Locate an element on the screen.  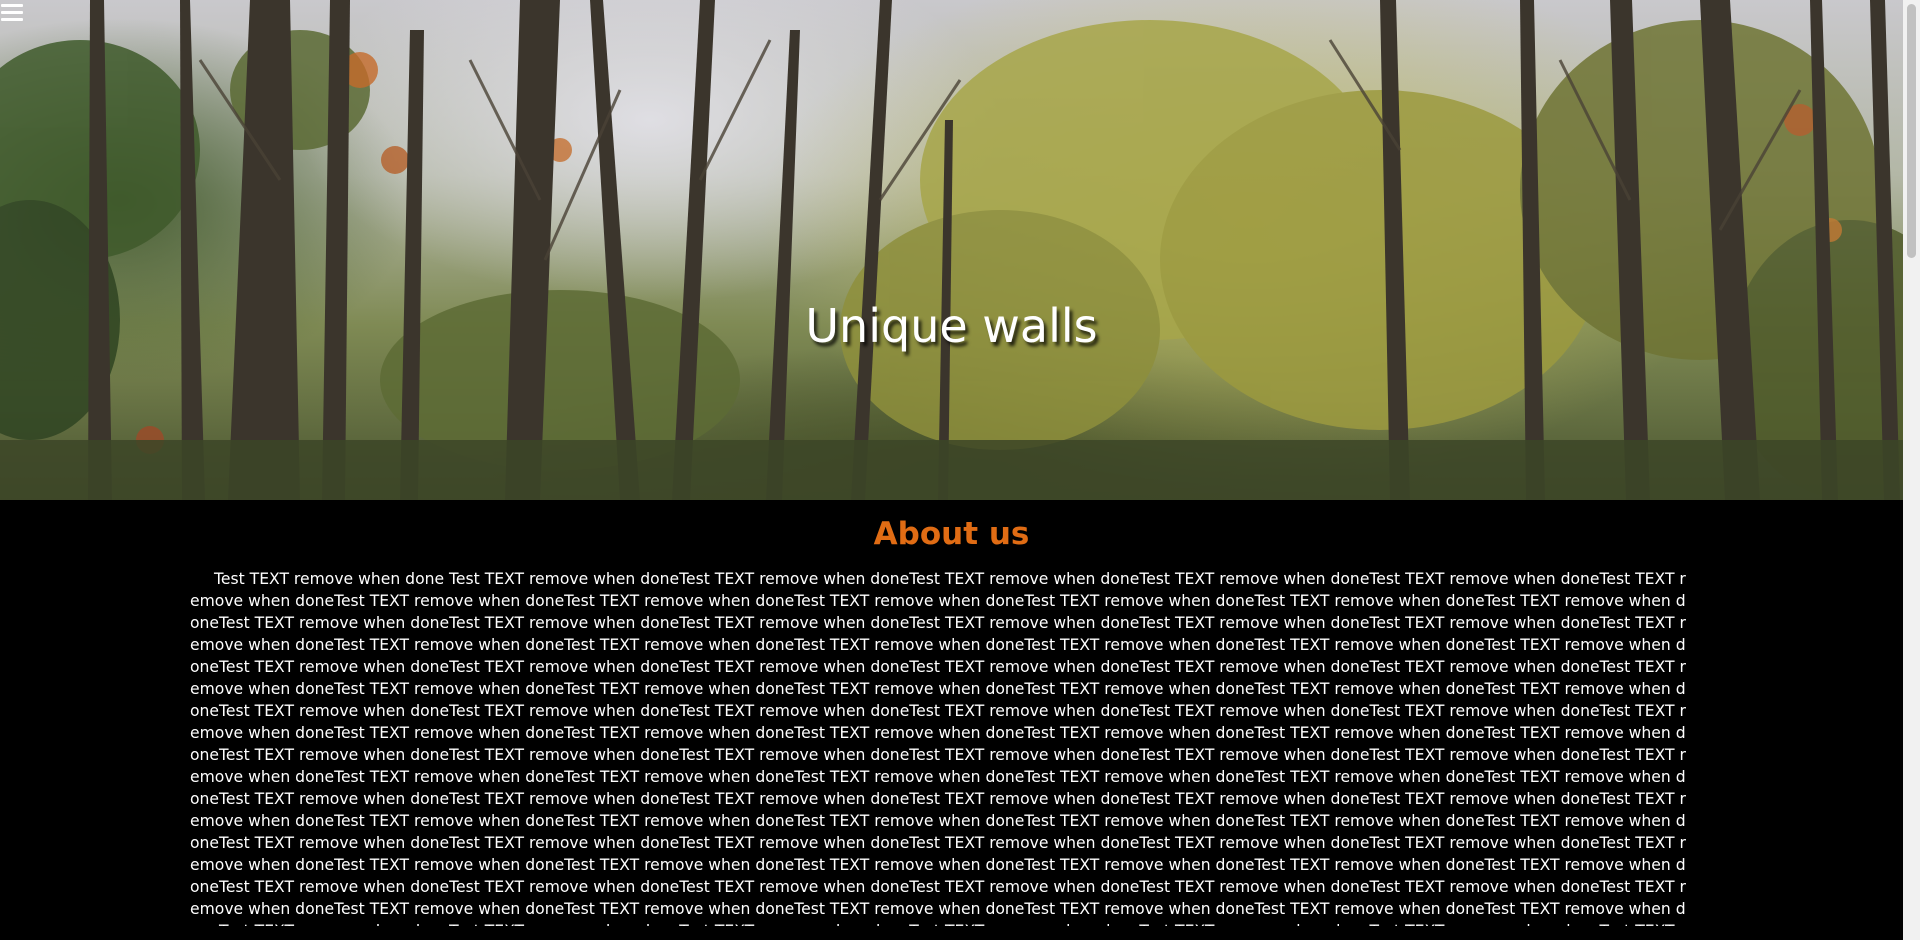
vertical-scrollbar is located at coordinates (1911, 470).